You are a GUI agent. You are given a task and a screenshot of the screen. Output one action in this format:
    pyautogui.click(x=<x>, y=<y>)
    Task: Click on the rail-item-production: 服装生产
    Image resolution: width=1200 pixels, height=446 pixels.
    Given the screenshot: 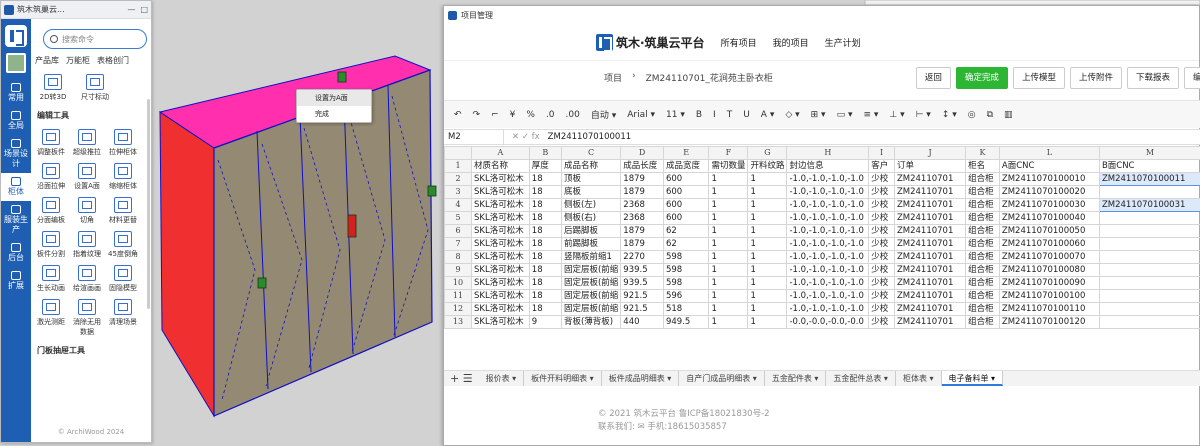 What is the action you would take?
    pyautogui.click(x=16, y=220)
    